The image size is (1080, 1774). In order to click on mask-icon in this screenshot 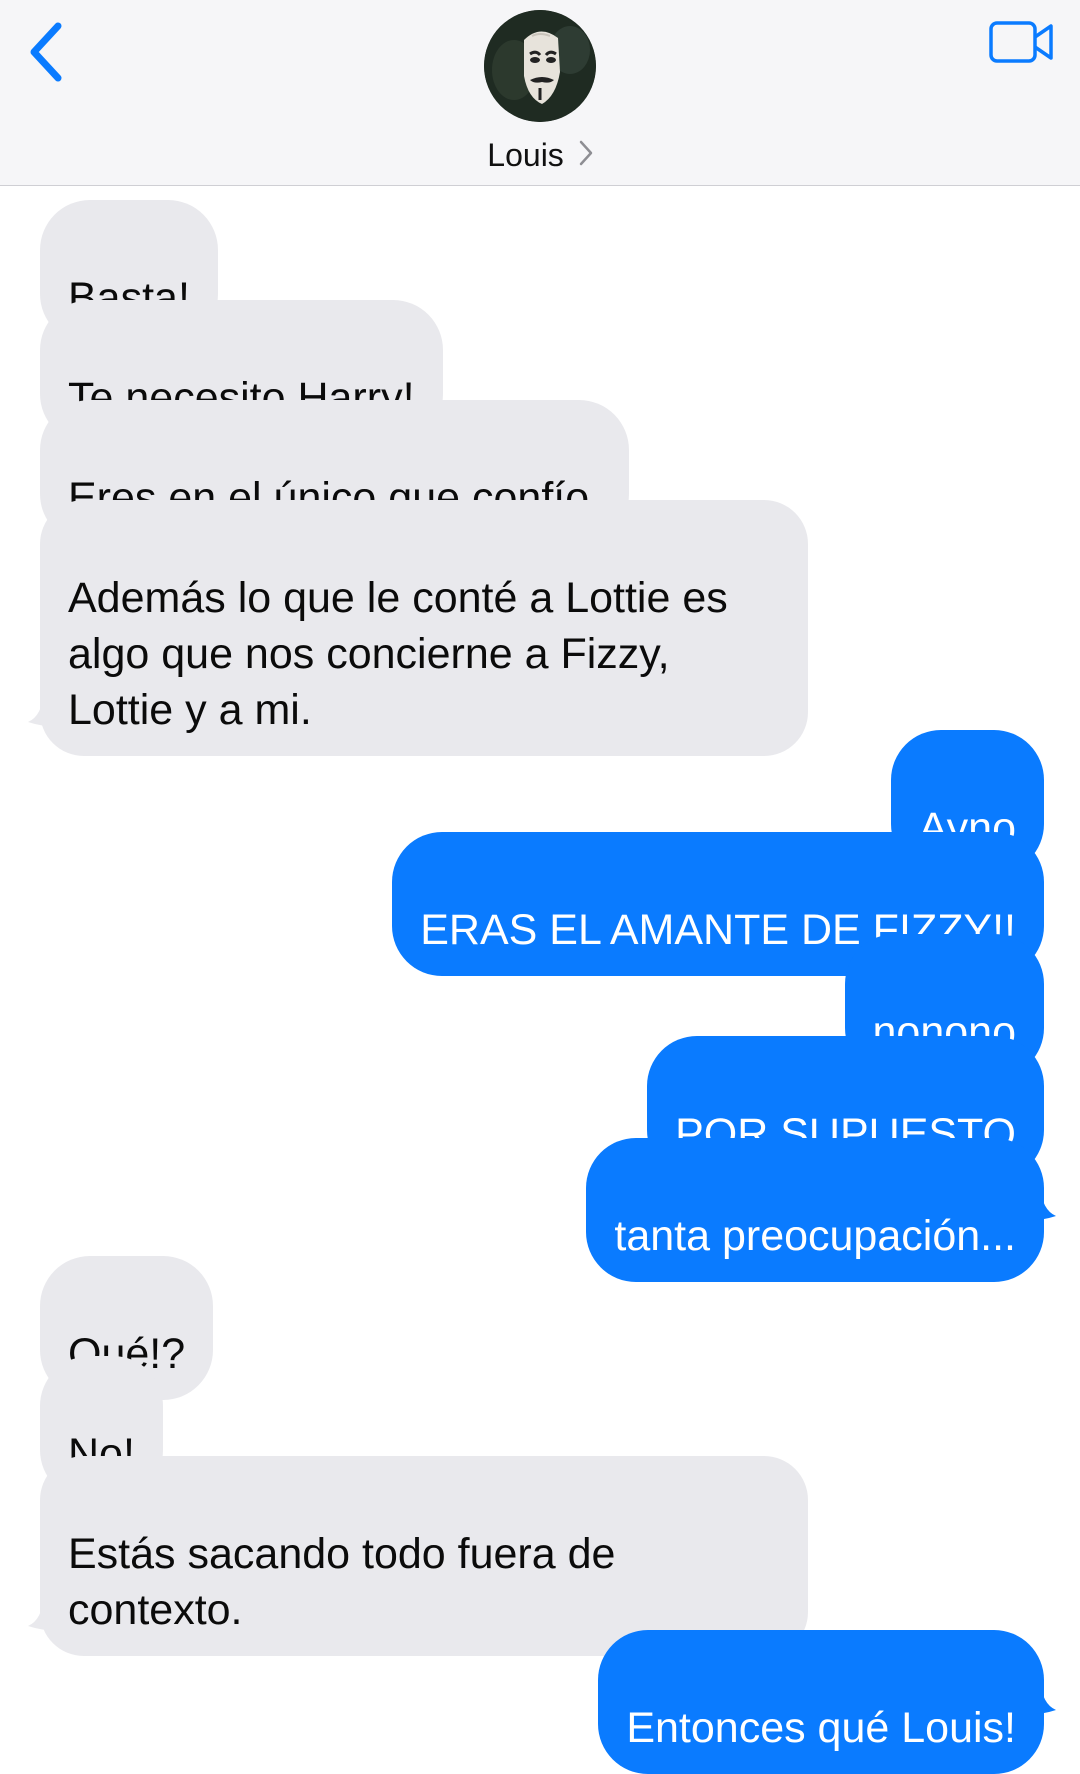, I will do `click(540, 66)`.